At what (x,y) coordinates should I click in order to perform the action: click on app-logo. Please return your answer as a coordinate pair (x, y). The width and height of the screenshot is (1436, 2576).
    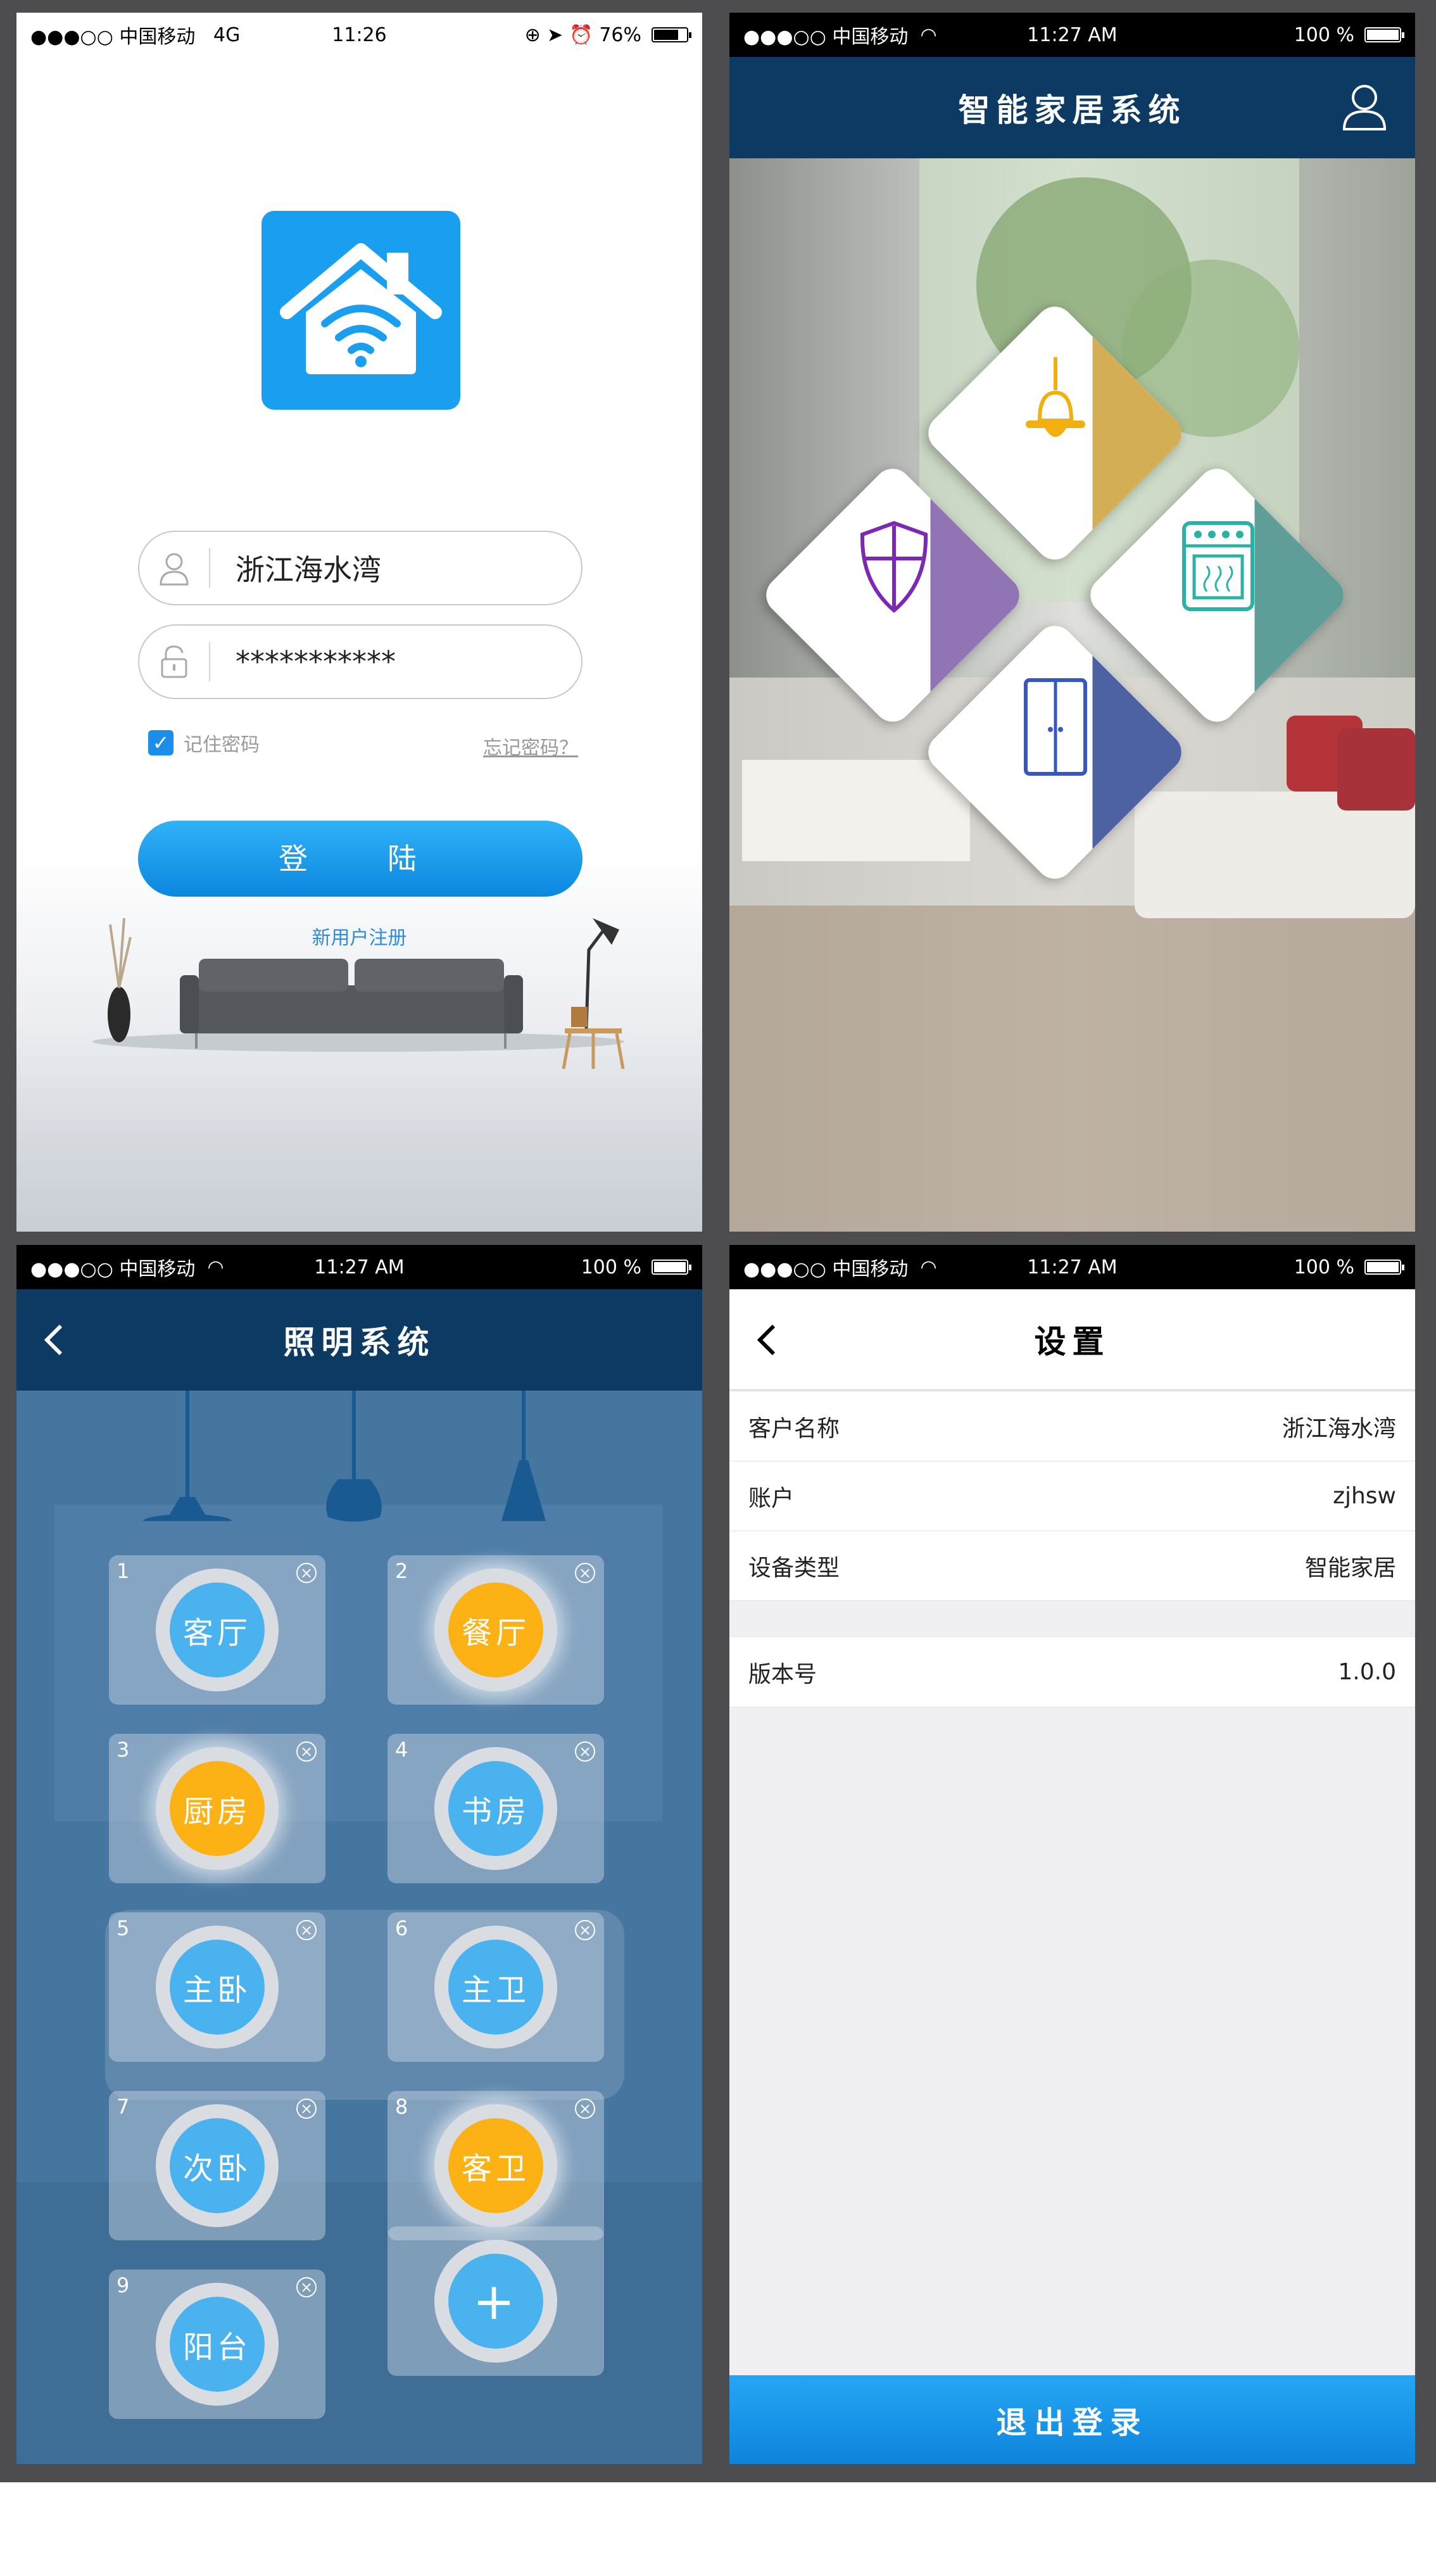
    Looking at the image, I should click on (360, 310).